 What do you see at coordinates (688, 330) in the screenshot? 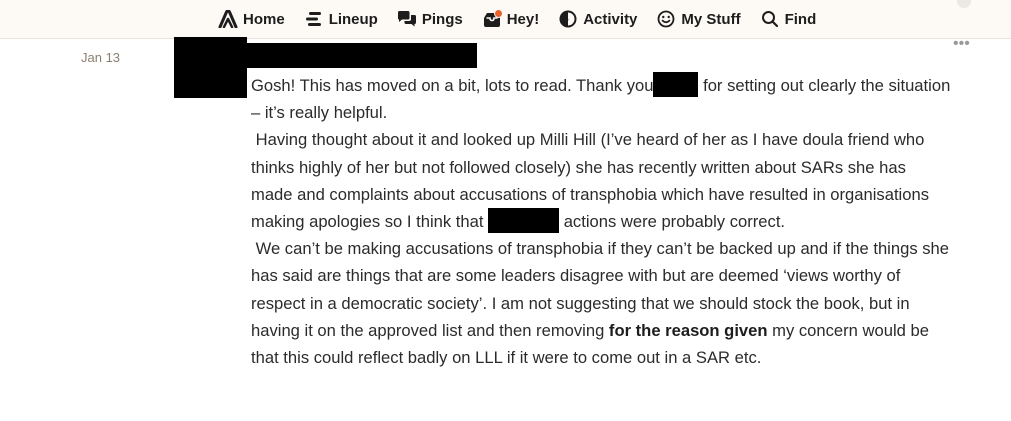
I see `message-bold-text: for the reason given` at bounding box center [688, 330].